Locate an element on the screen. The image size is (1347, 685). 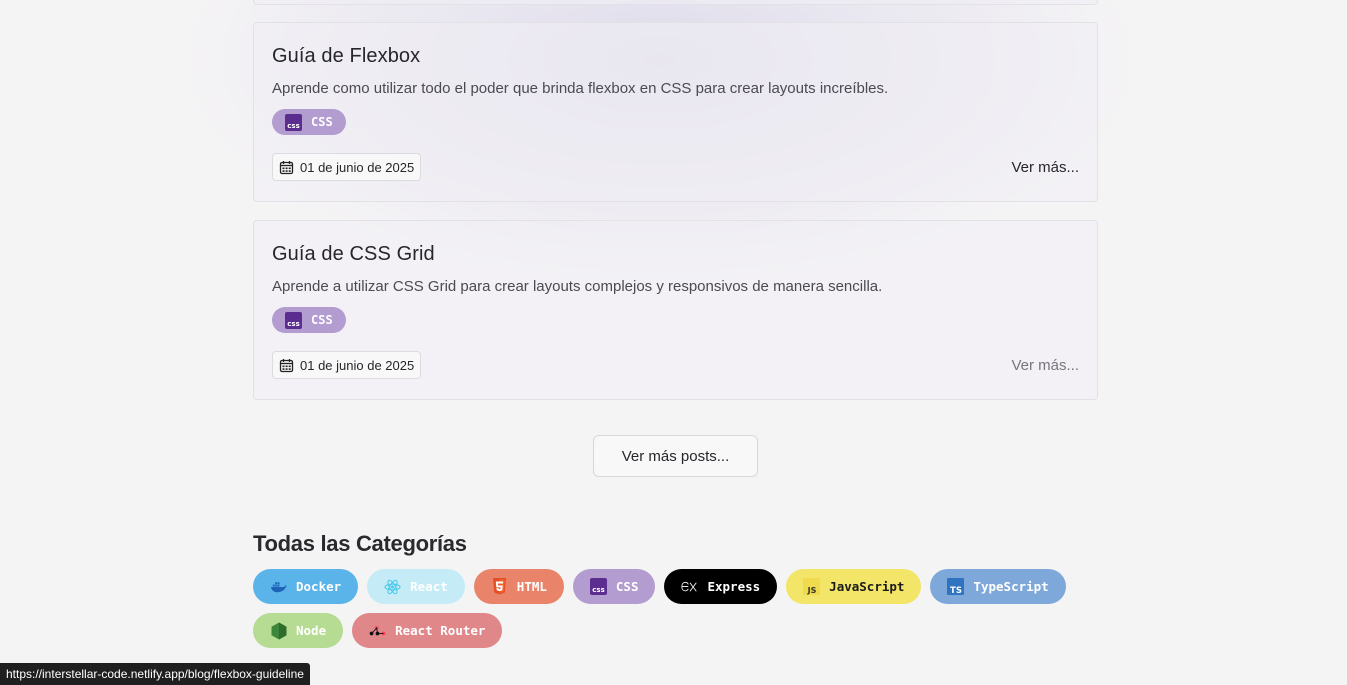
category-express: Express is located at coordinates (721, 586).